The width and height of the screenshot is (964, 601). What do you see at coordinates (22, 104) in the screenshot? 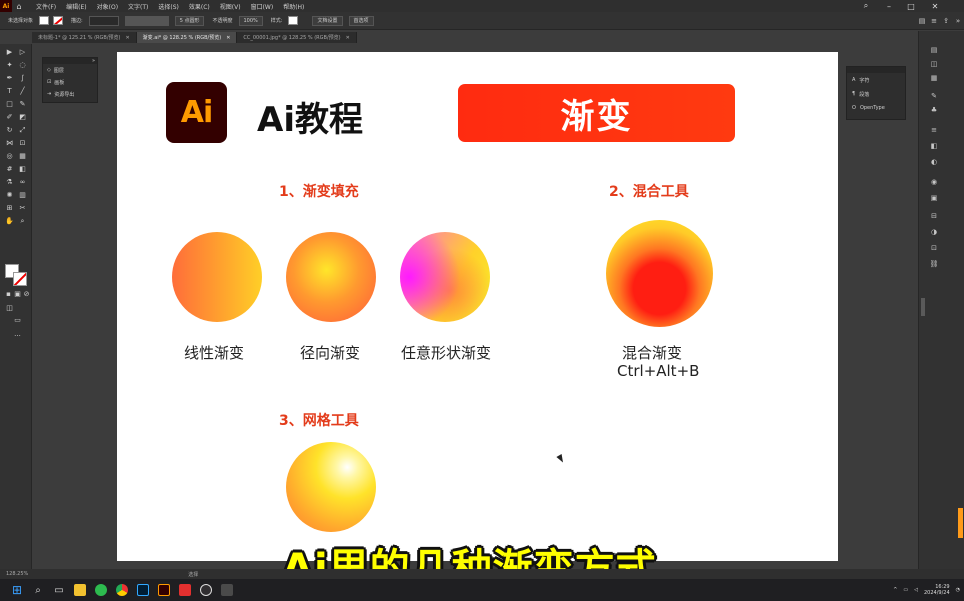
I see `paintbrush-icon: ✎` at bounding box center [22, 104].